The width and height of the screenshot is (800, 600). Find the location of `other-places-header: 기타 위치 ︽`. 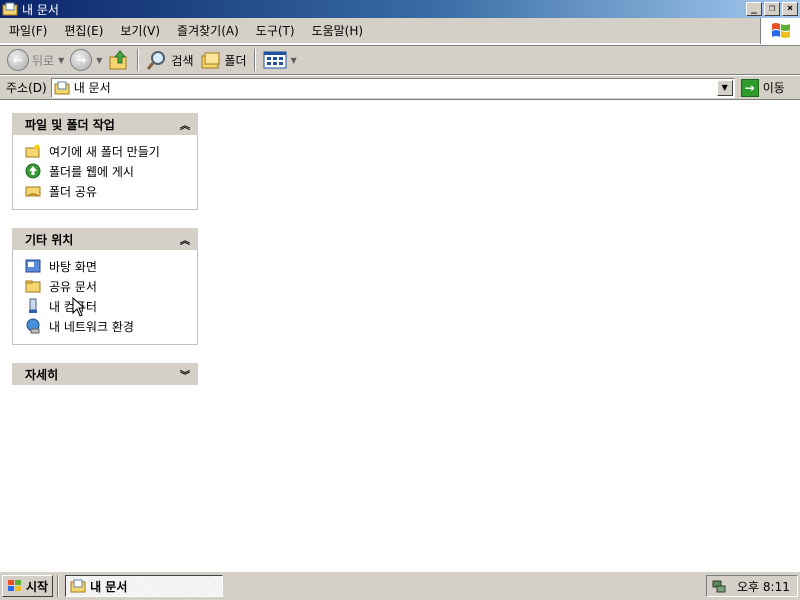

other-places-header: 기타 위치 ︽ is located at coordinates (105, 239).